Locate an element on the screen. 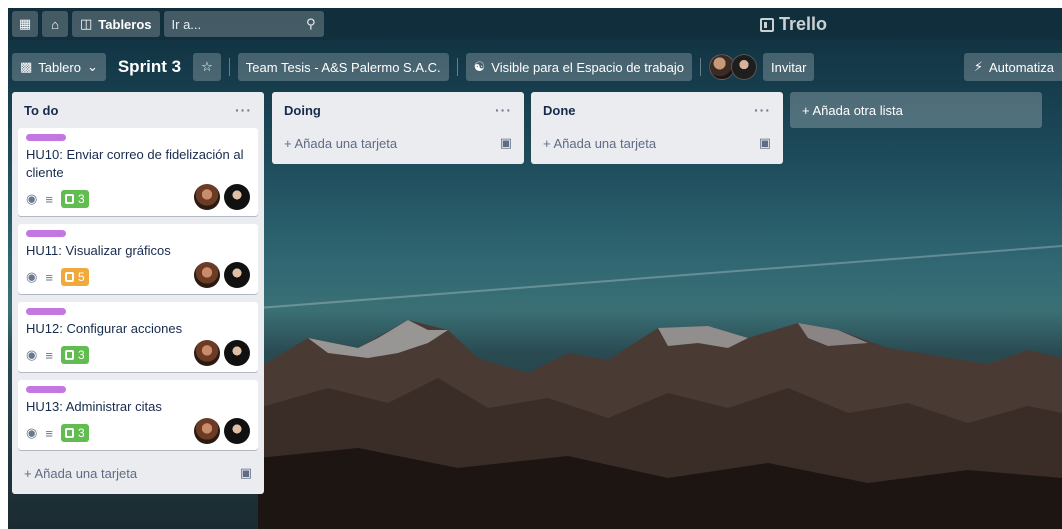  view-switcher-button: ▩ Tablero ⌄ is located at coordinates (59, 67).